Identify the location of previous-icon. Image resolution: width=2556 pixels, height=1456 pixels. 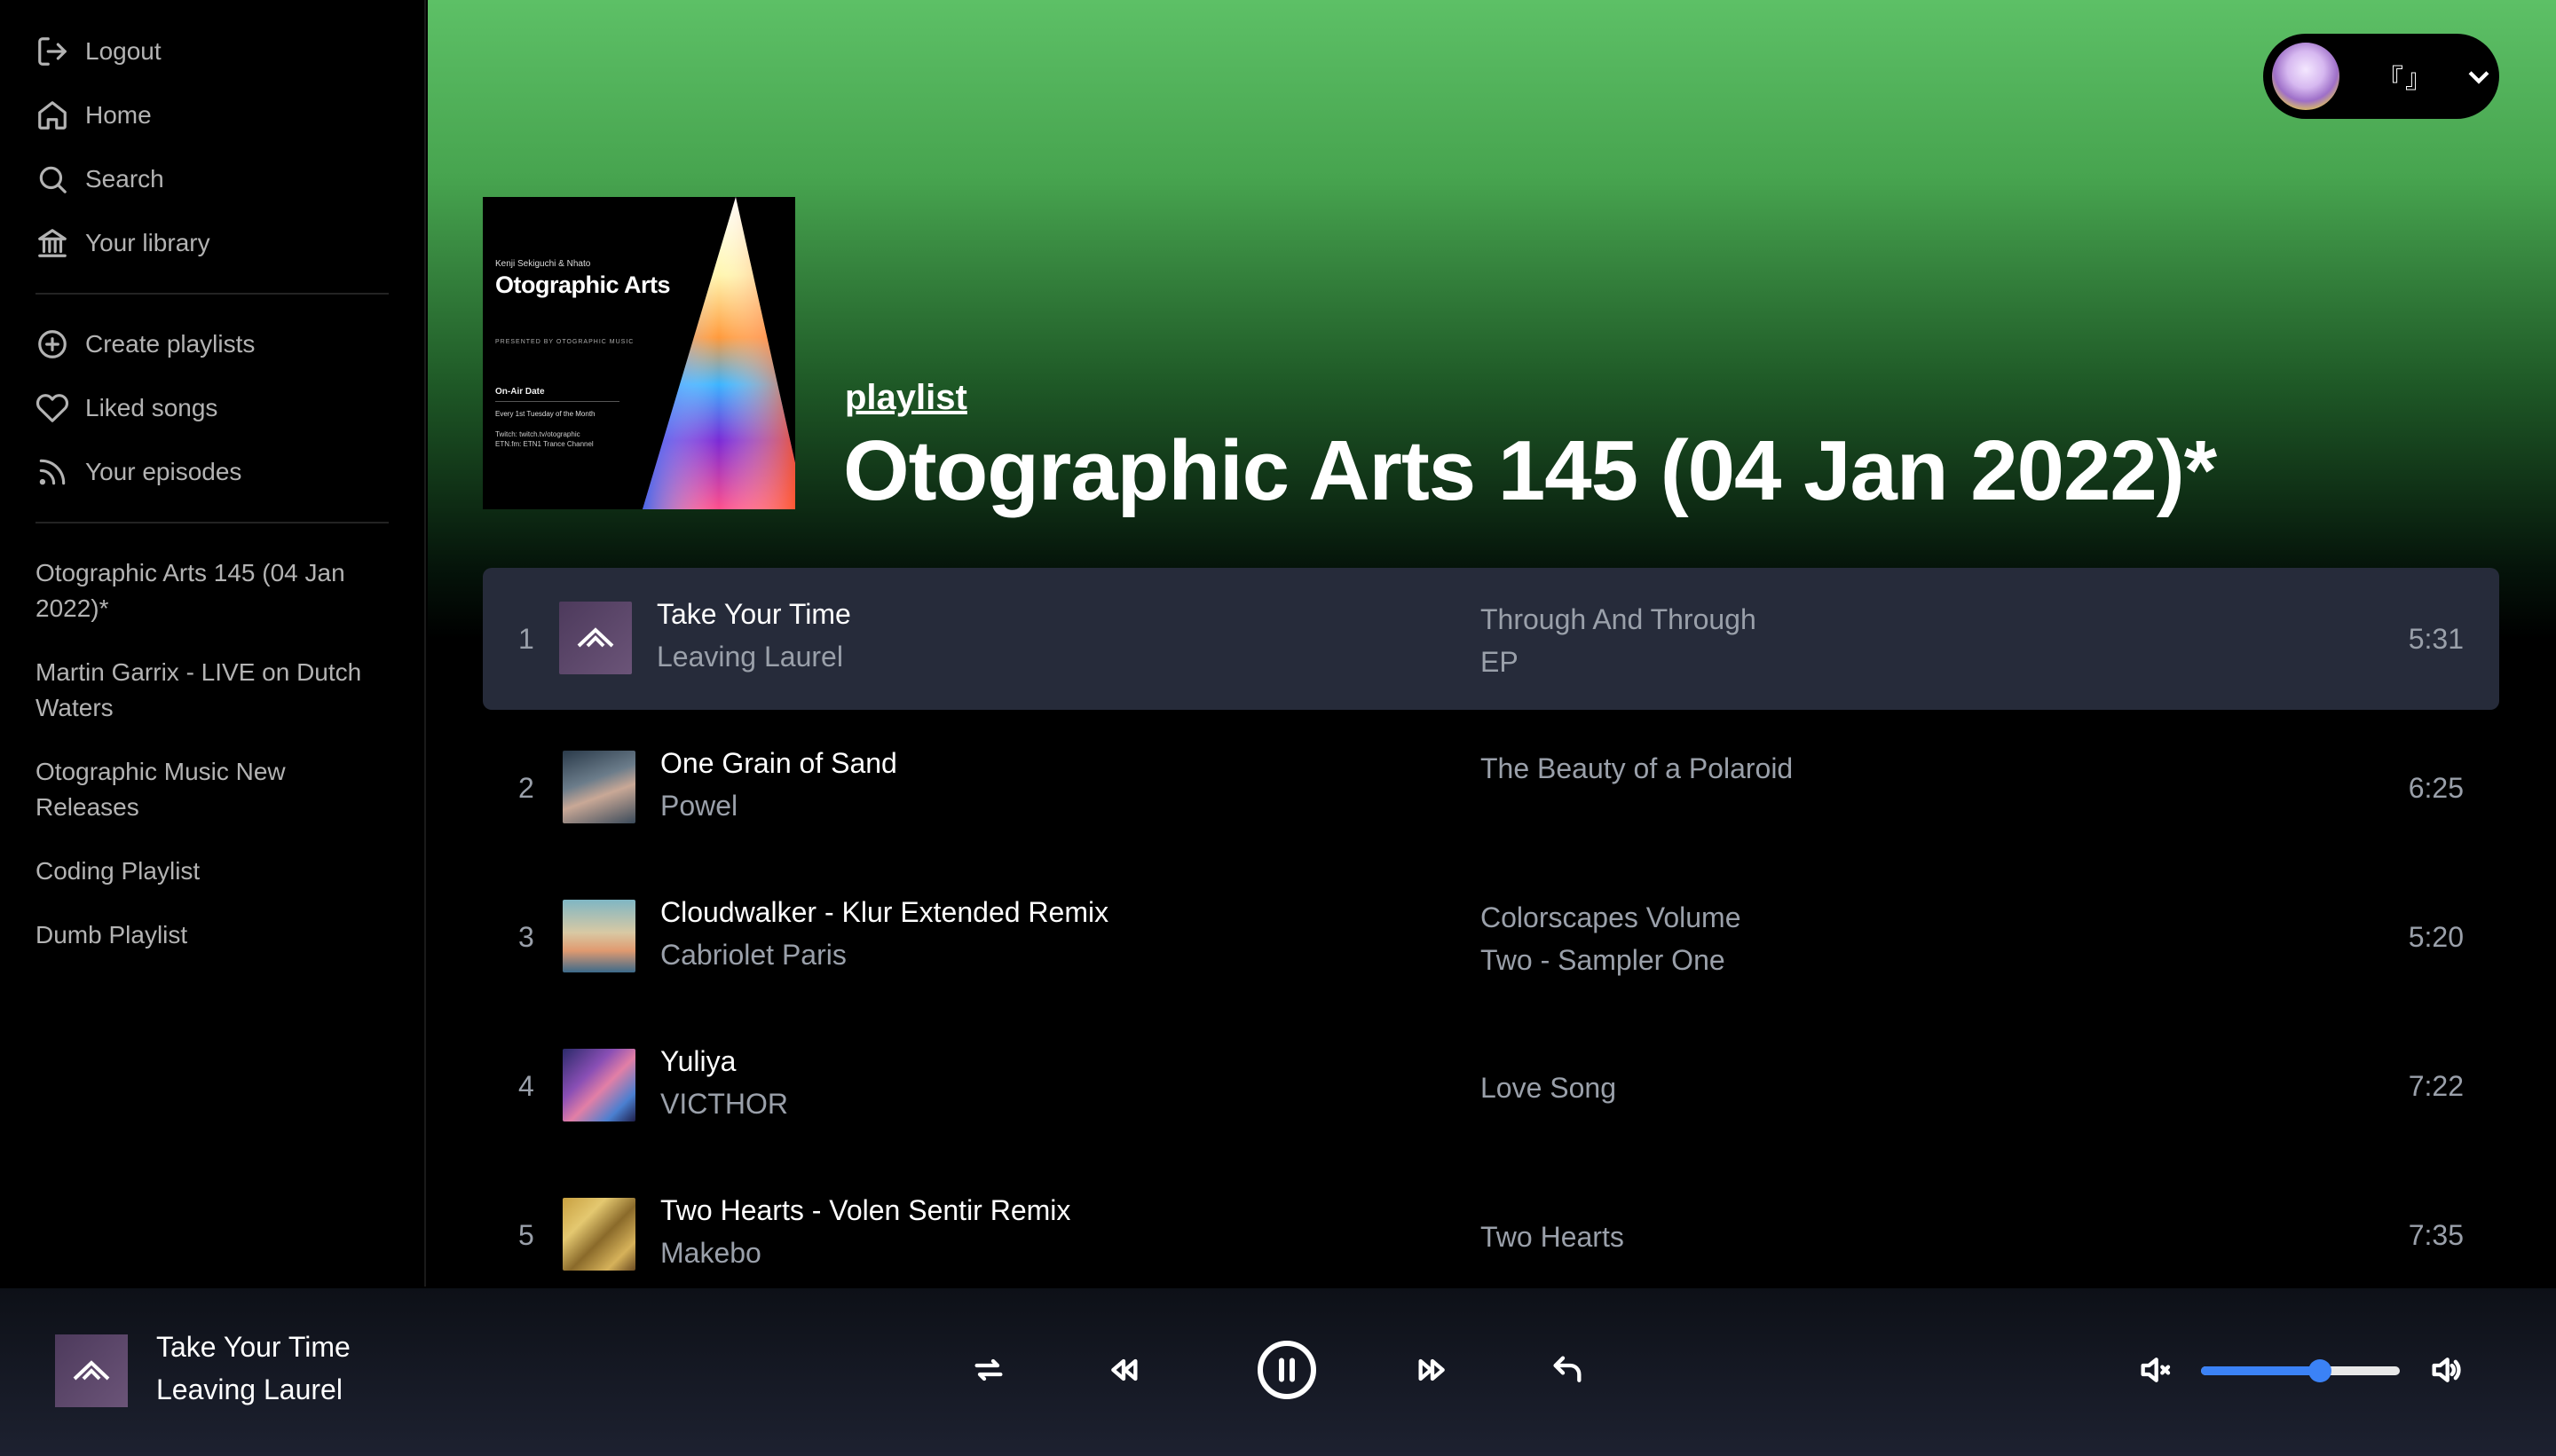
(1124, 1369).